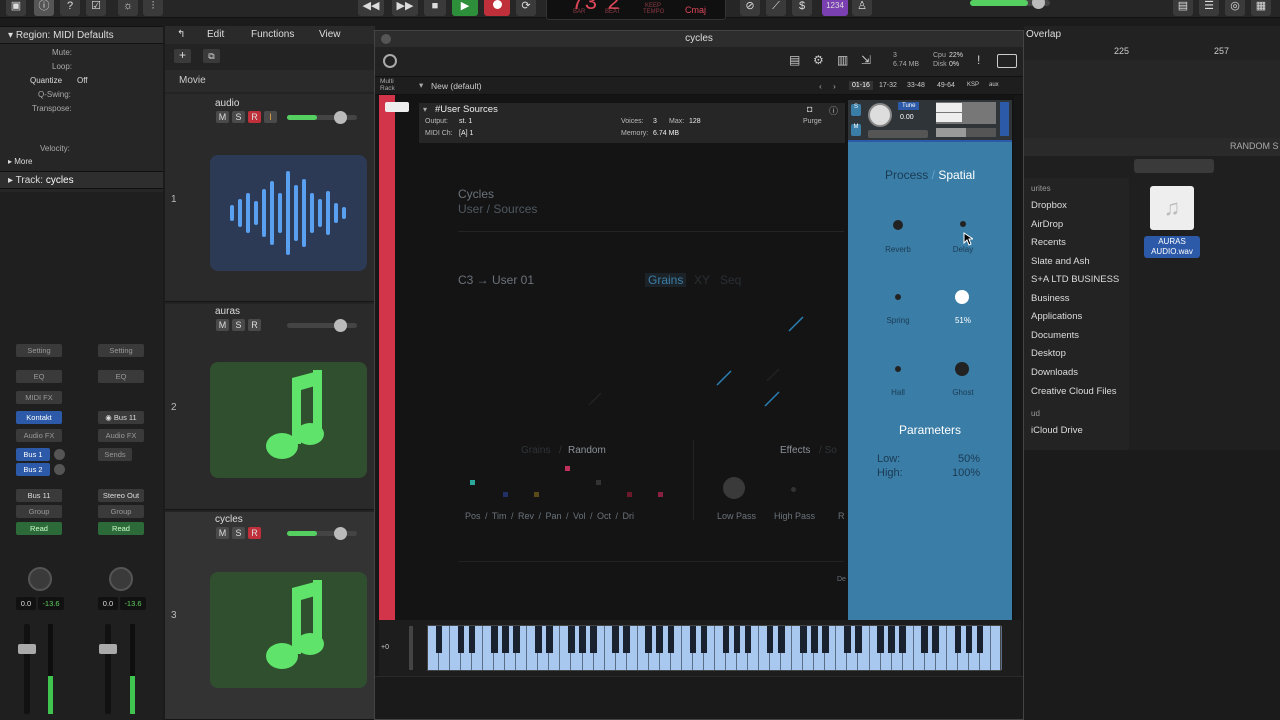  I want to click on max-value: 128, so click(695, 121).